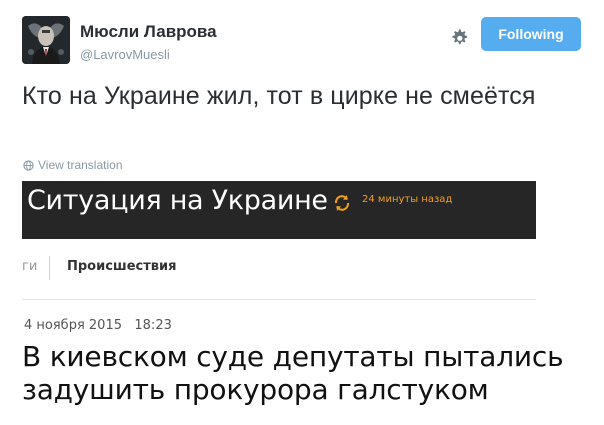  I want to click on following-button: Following, so click(531, 34).